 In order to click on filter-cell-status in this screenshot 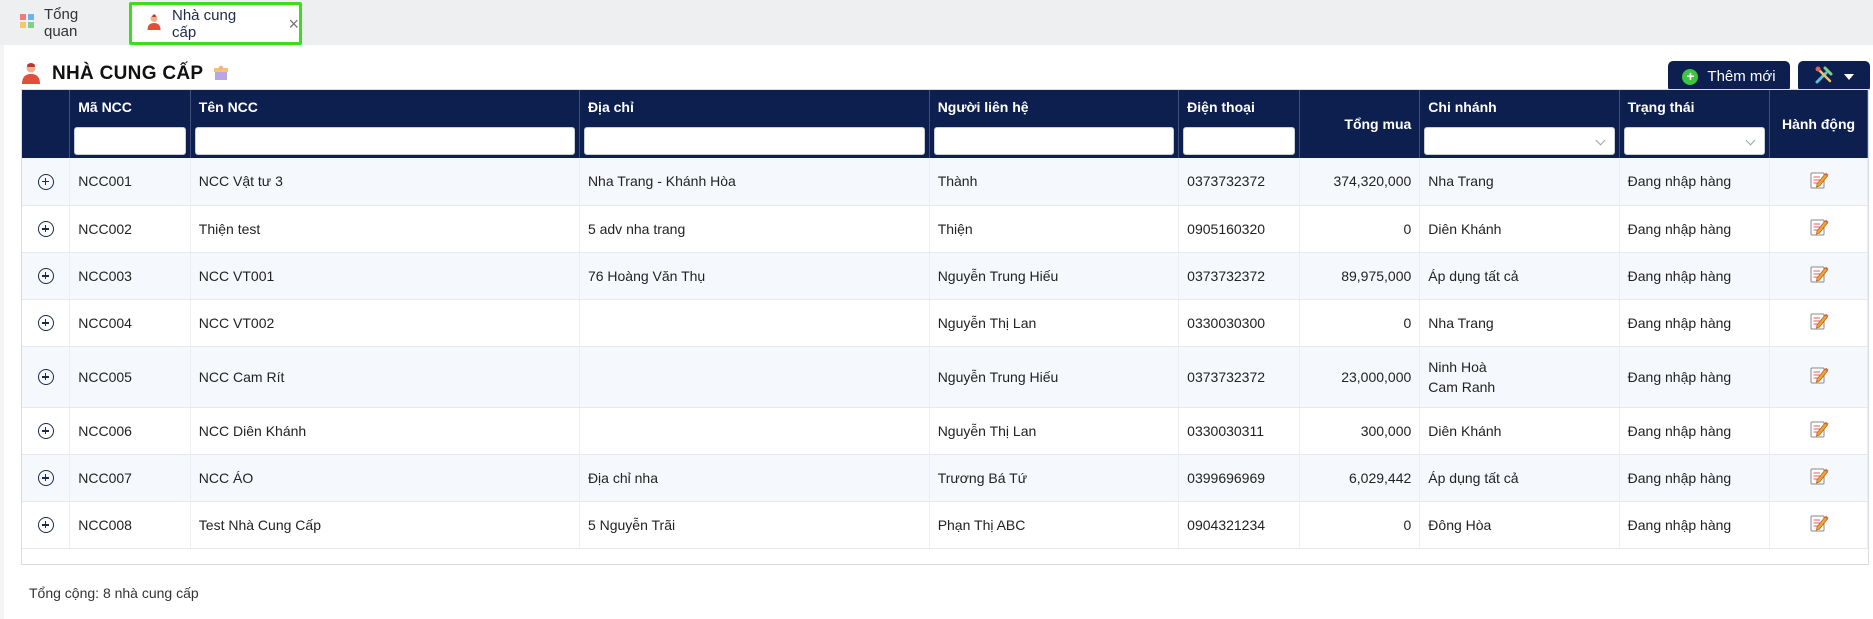, I will do `click(1695, 141)`.